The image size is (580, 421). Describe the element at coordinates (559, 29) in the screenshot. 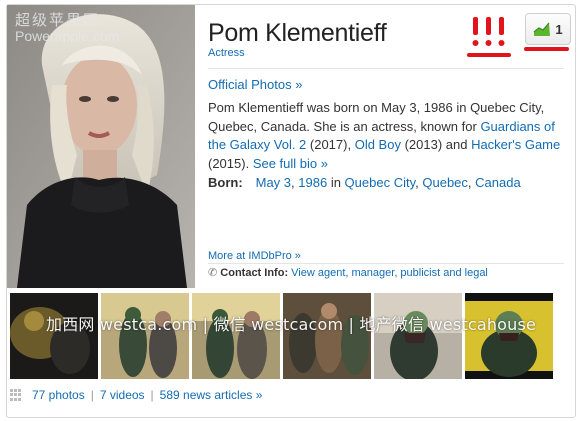

I see `starmeter-value: 1` at that location.